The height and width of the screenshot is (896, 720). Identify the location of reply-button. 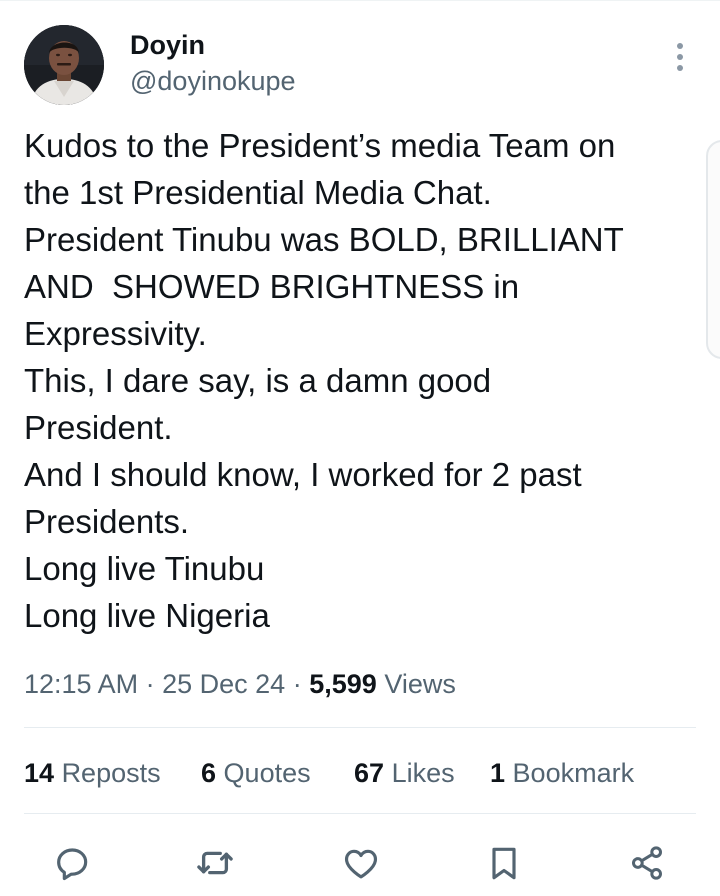
(72, 863).